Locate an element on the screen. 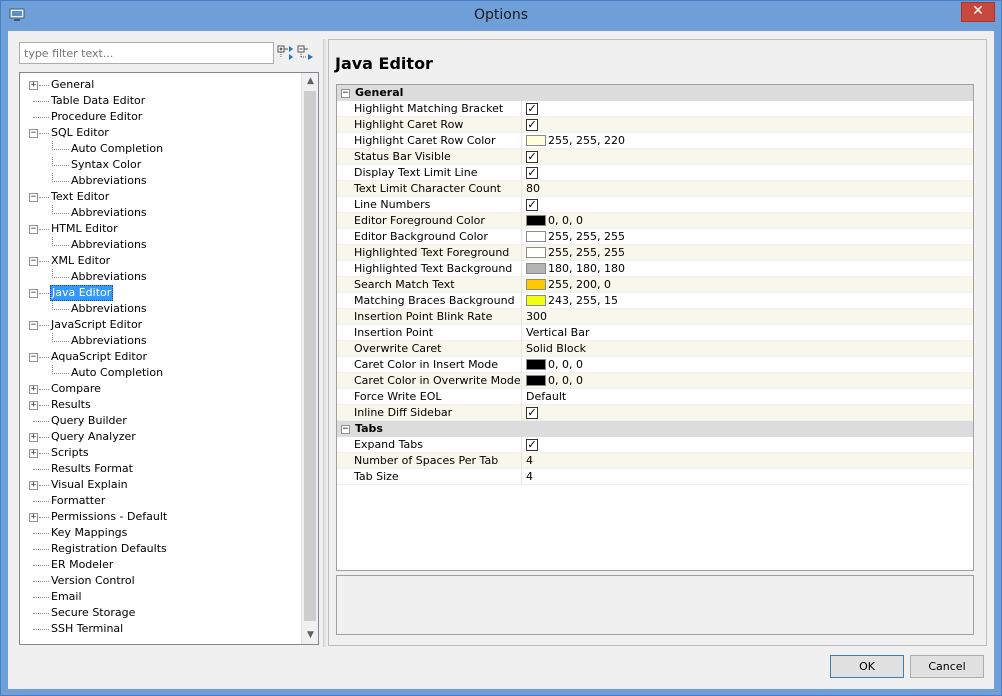 The height and width of the screenshot is (696, 1002). property-value: Vertical Bar is located at coordinates (748, 333).